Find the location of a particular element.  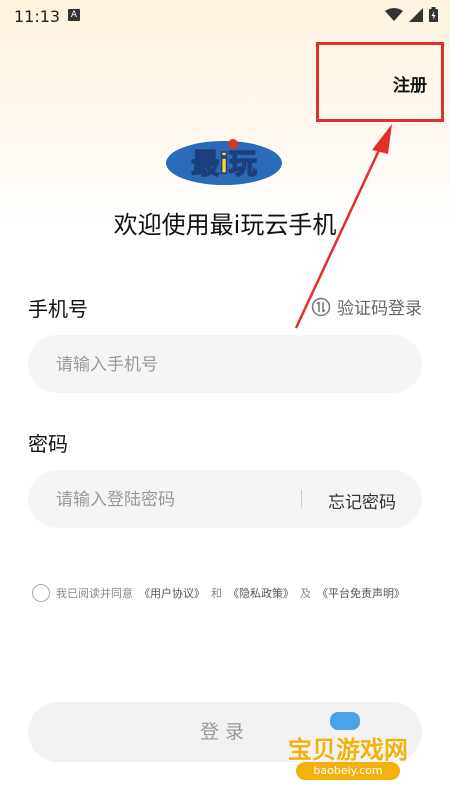

agreement-and-2: 及 is located at coordinates (305, 593).